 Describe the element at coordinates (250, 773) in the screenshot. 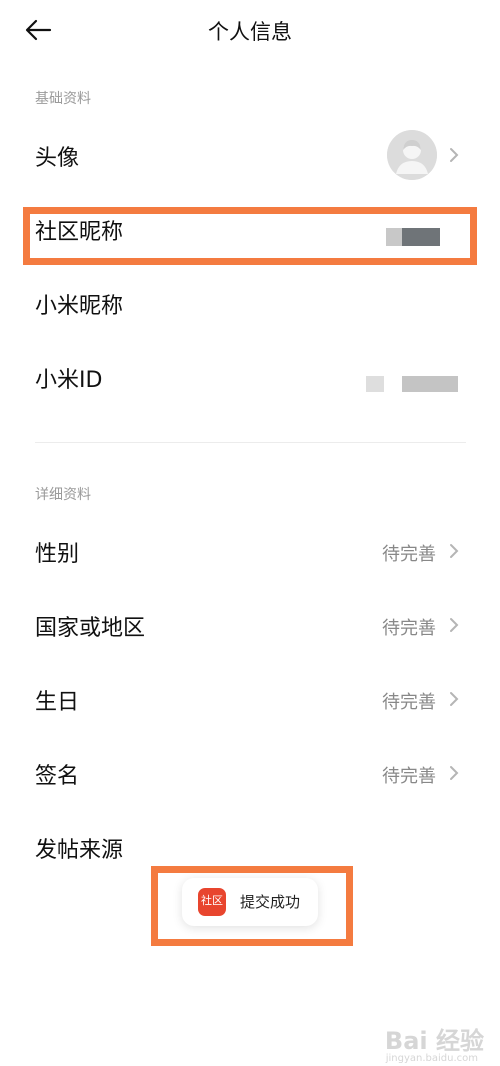

I see `row-signature: 签名 待完善` at that location.